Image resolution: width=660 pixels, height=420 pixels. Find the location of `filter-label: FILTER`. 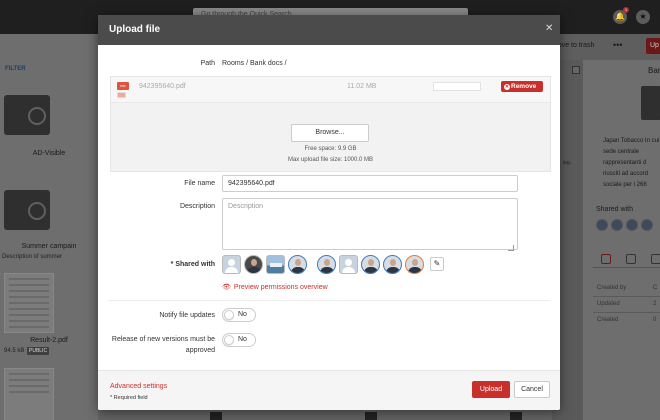

filter-label: FILTER is located at coordinates (15, 69).